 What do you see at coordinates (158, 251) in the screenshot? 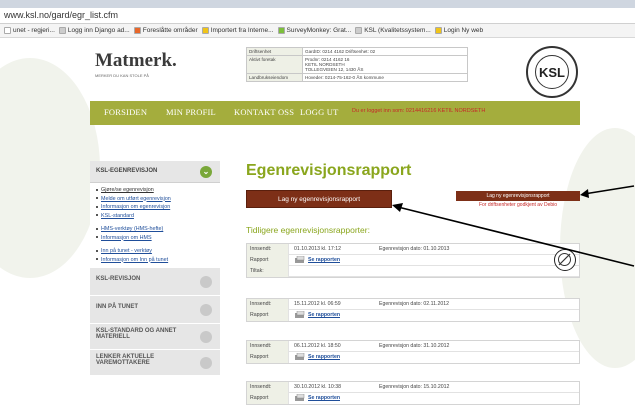
I see `sidebar-link: Inn på tunet - verktøy` at bounding box center [158, 251].